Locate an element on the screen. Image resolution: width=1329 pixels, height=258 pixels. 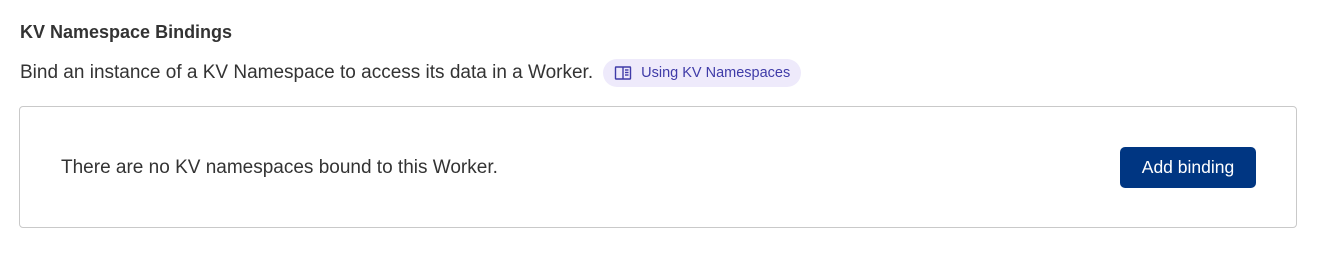
section-title: KV Namespace Bindings is located at coordinates (126, 32).